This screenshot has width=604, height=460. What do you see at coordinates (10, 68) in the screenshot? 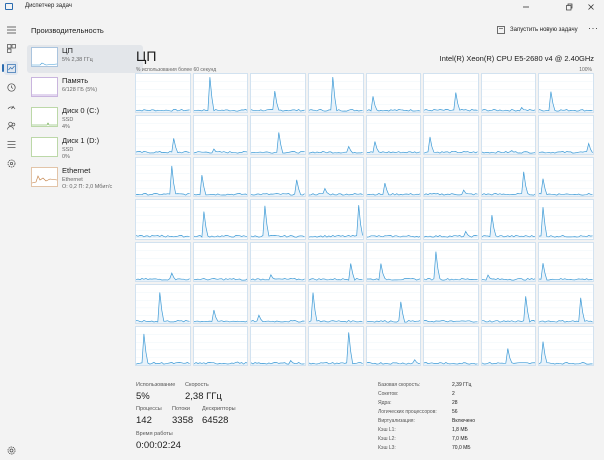
I see `nav-performance` at bounding box center [10, 68].